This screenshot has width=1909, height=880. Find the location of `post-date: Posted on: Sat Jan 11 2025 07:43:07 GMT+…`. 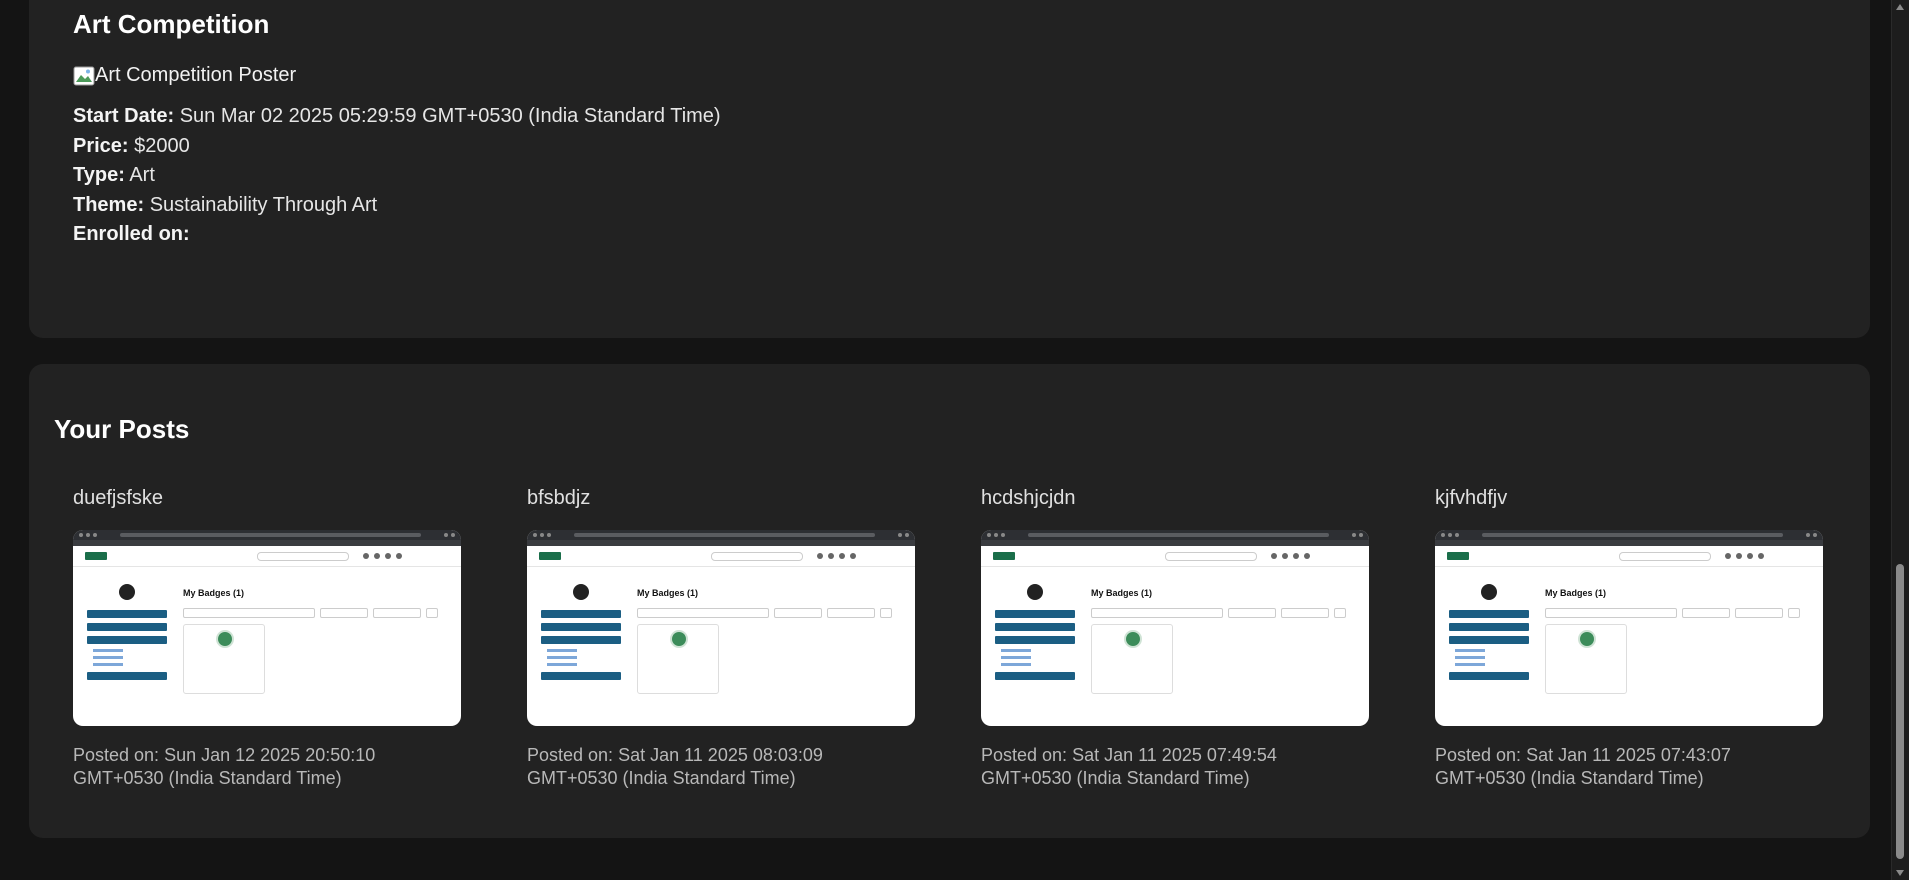

post-date: Posted on: Sat Jan 11 2025 07:43:07 GMT+… is located at coordinates (1630, 767).